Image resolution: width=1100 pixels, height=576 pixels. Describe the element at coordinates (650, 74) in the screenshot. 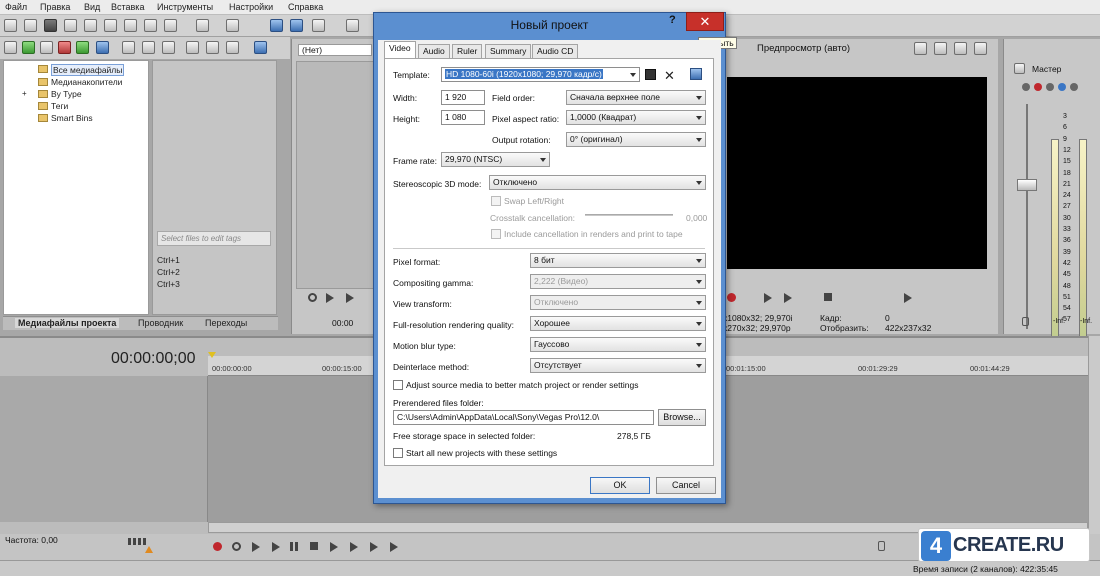

I see `save-template-icon` at that location.